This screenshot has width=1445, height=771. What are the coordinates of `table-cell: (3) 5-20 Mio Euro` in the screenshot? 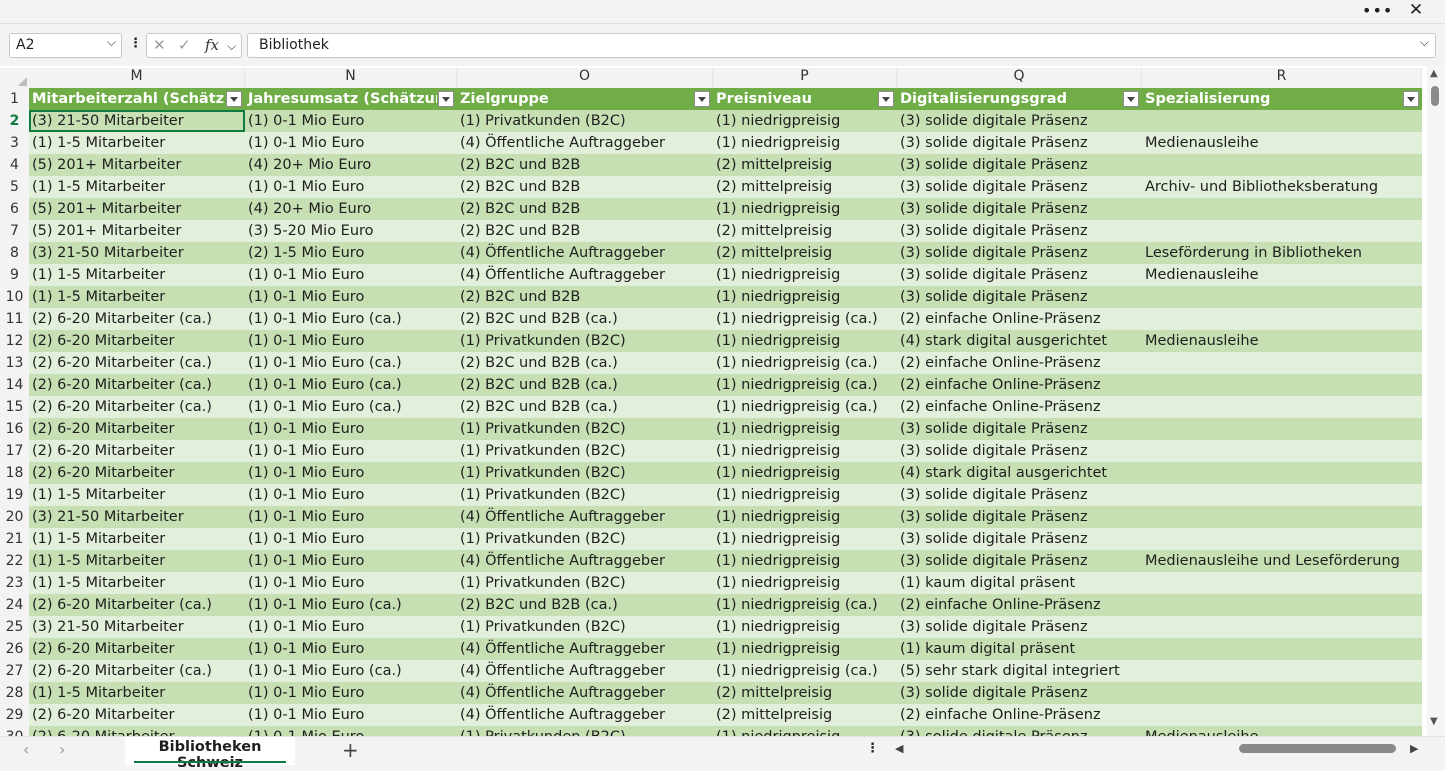 It's located at (351, 231).